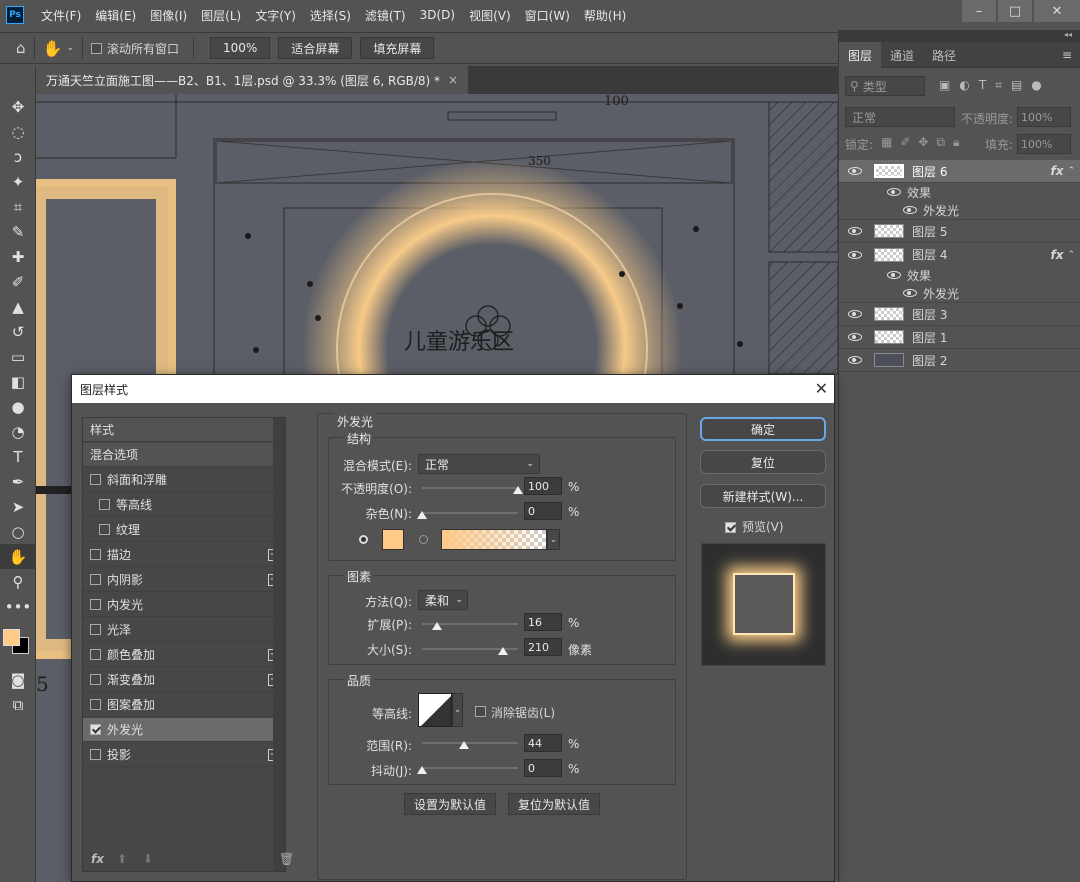 Image resolution: width=1080 pixels, height=882 pixels. I want to click on zoom-100-button: 100%, so click(240, 48).